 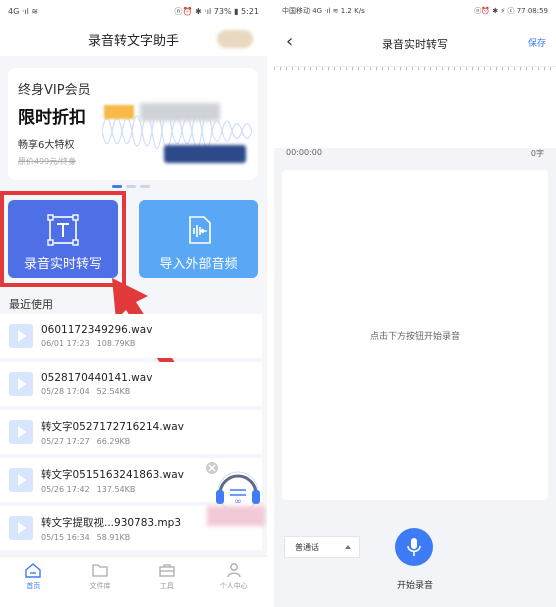 What do you see at coordinates (199, 230) in the screenshot?
I see `import-audio-icon` at bounding box center [199, 230].